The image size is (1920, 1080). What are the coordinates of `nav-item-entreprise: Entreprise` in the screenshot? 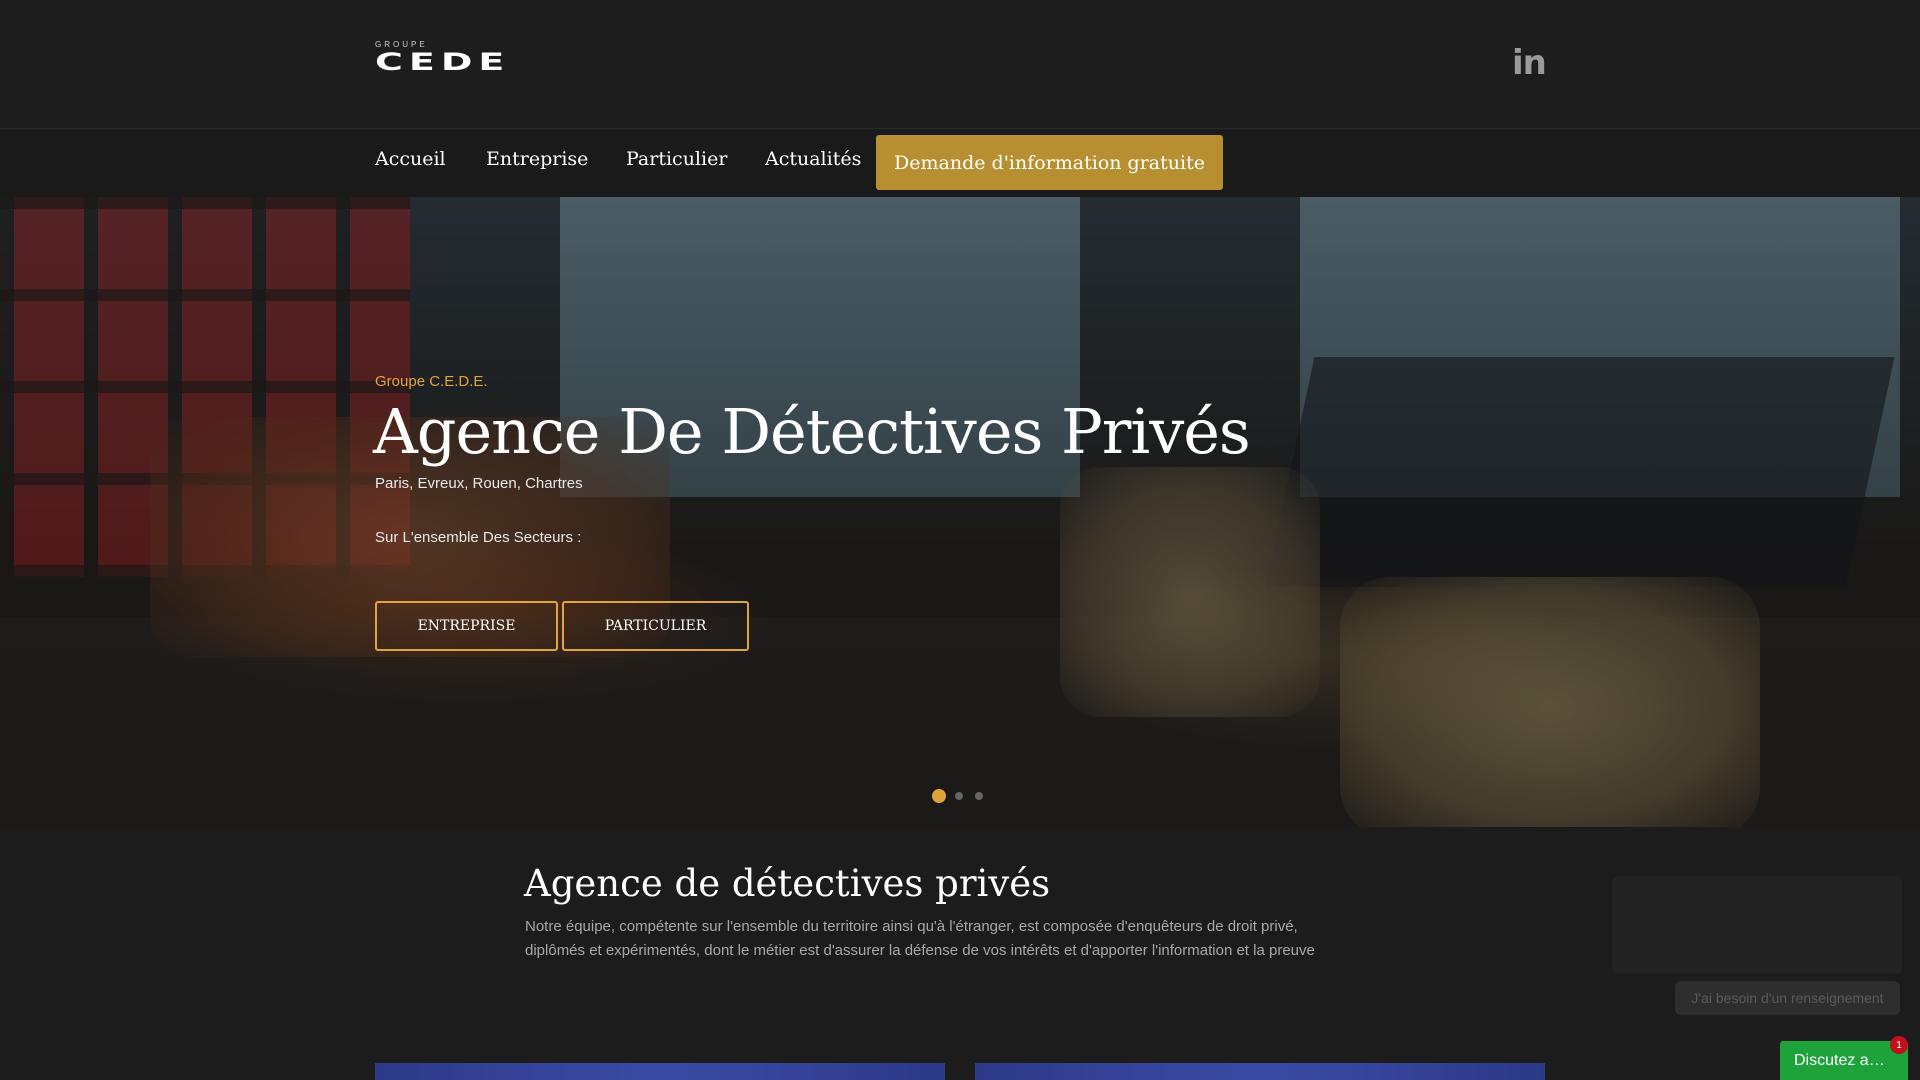 It's located at (537, 159).